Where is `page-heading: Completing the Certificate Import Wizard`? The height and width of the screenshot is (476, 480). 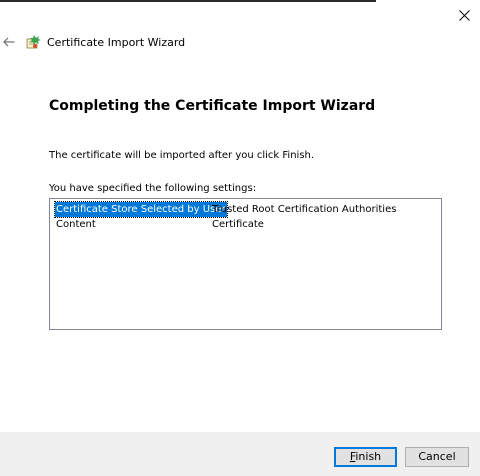
page-heading: Completing the Certificate Import Wizard is located at coordinates (212, 106).